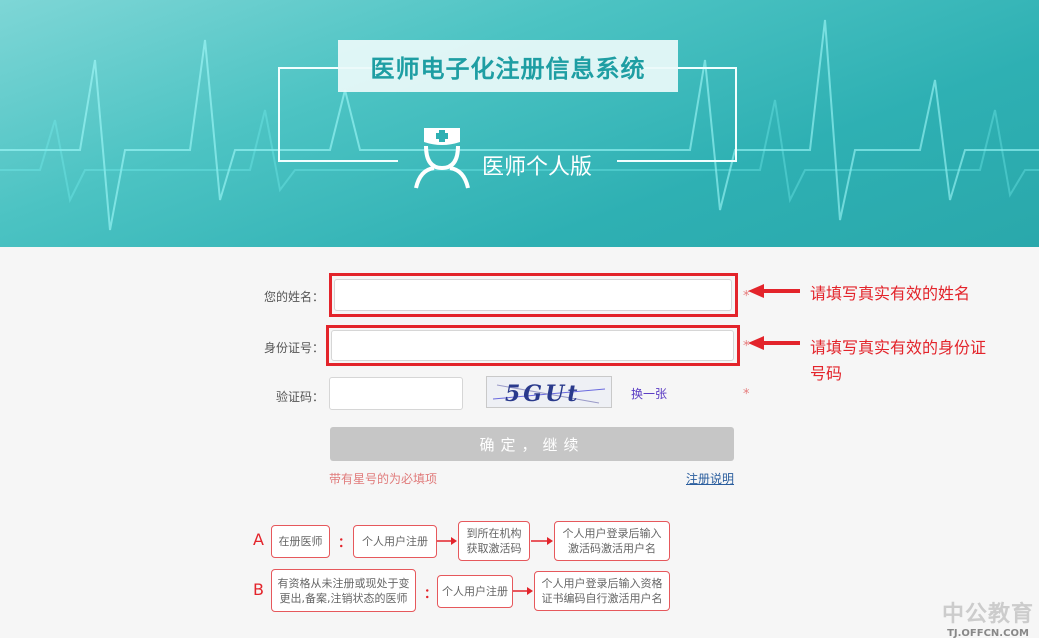  Describe the element at coordinates (987, 614) in the screenshot. I see `watermark-logo: 中公教育` at that location.